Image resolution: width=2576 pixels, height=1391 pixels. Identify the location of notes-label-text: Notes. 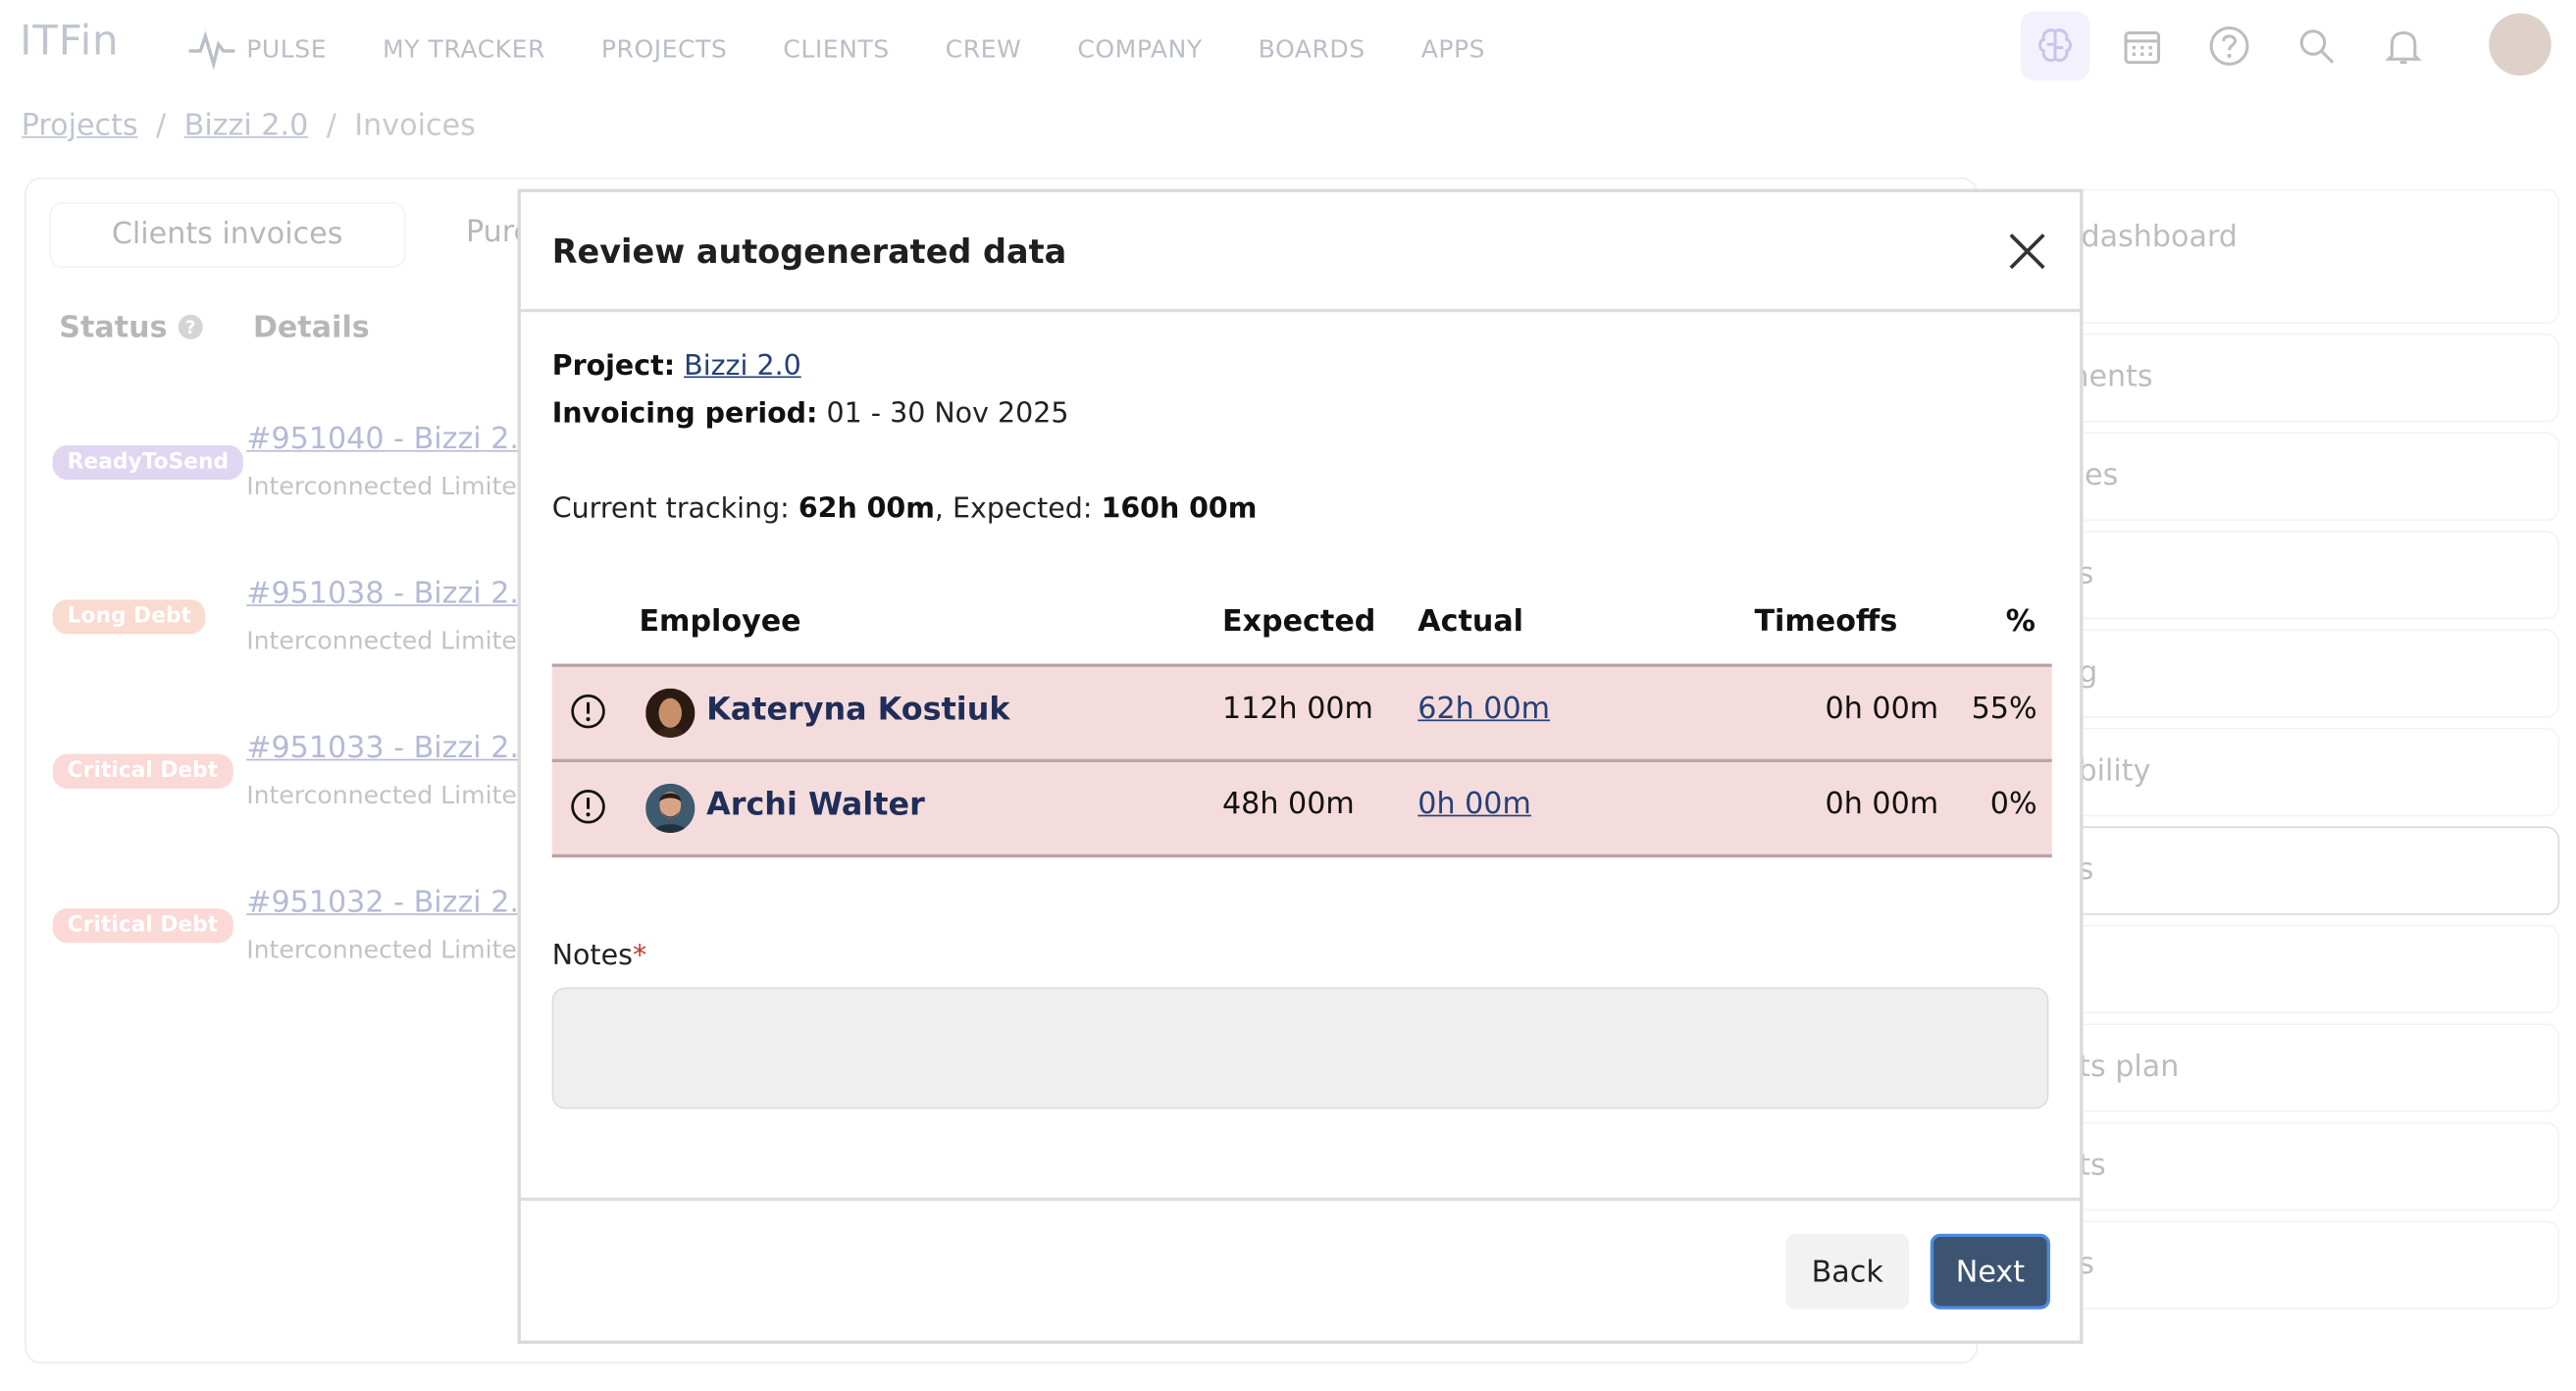
(592, 956).